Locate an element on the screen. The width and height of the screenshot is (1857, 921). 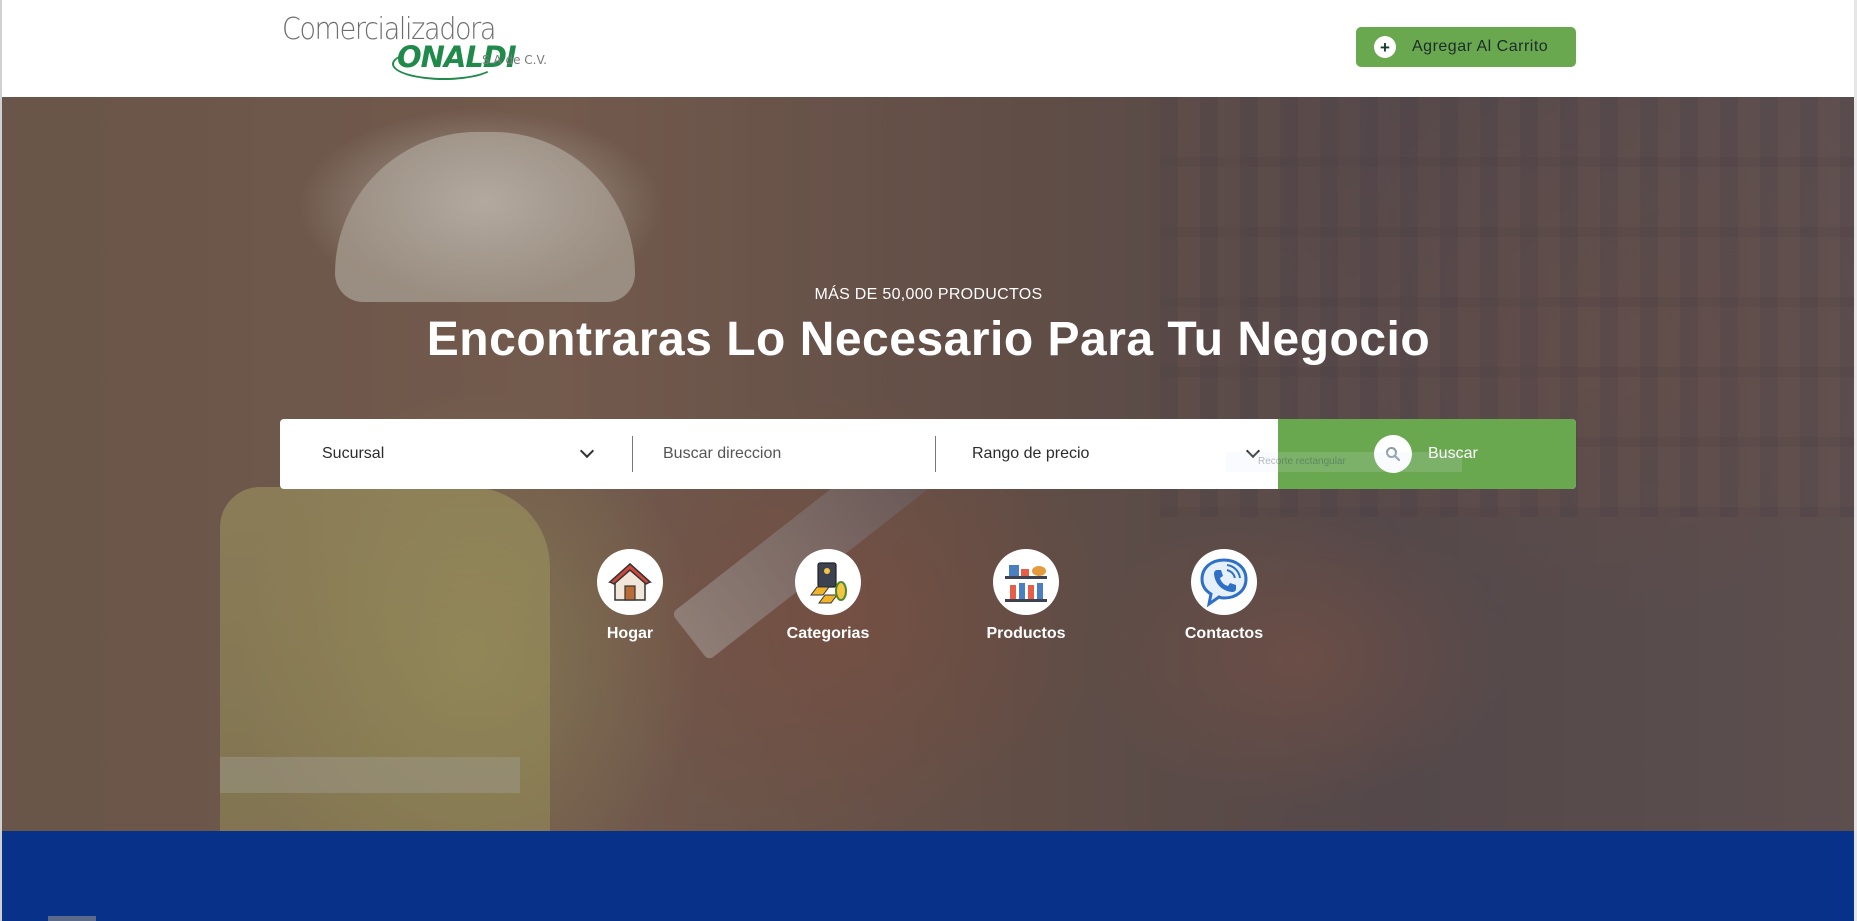
quick-link-categorias: Categorias is located at coordinates (828, 596).